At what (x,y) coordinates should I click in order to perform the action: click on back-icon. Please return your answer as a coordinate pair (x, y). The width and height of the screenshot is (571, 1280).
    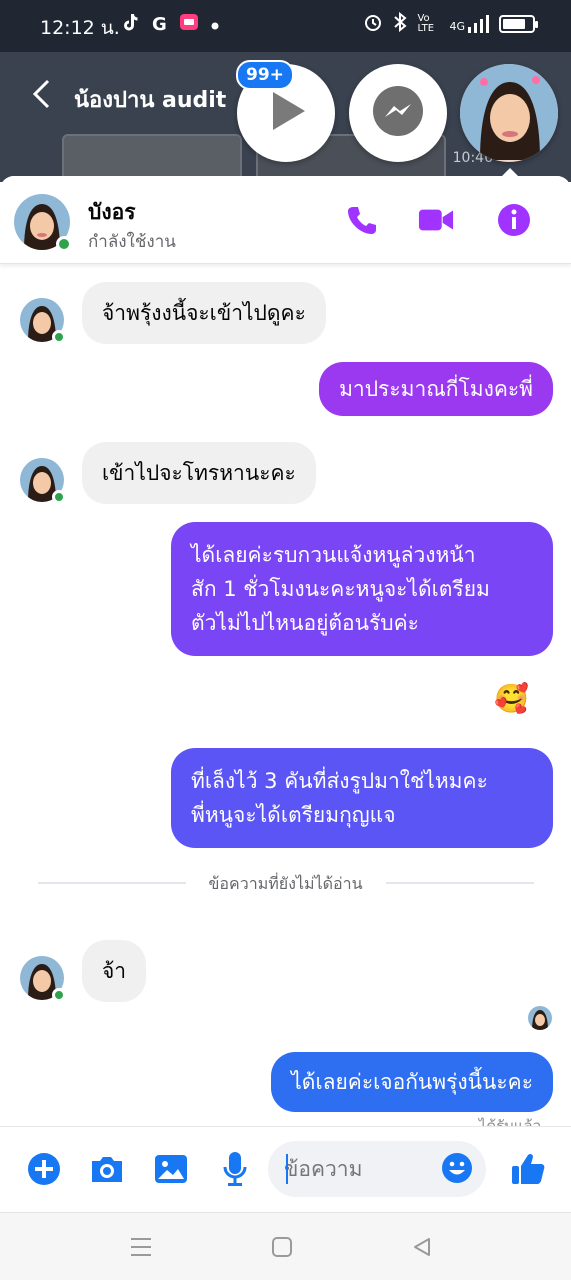
    Looking at the image, I should click on (422, 1247).